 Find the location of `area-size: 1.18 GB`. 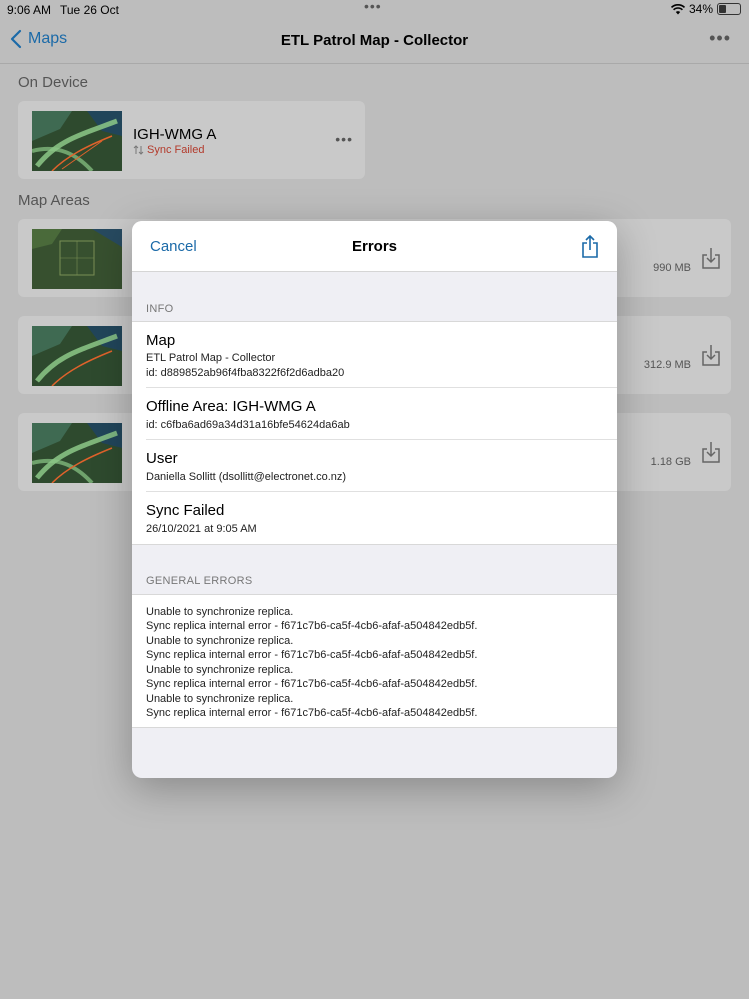

area-size: 1.18 GB is located at coordinates (670, 462).